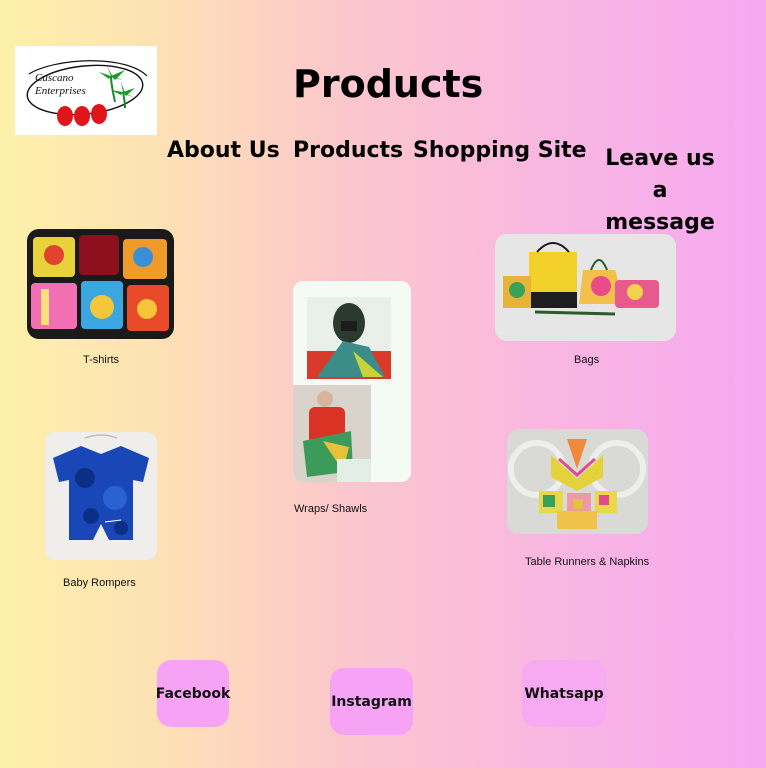  I want to click on nav-leave-message-line2: a message, so click(660, 206).